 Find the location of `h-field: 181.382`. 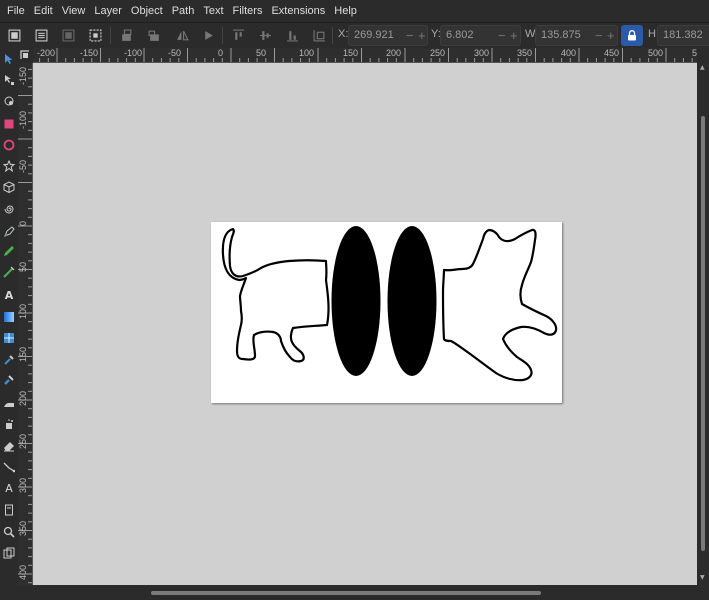

h-field: 181.382 is located at coordinates (683, 35).